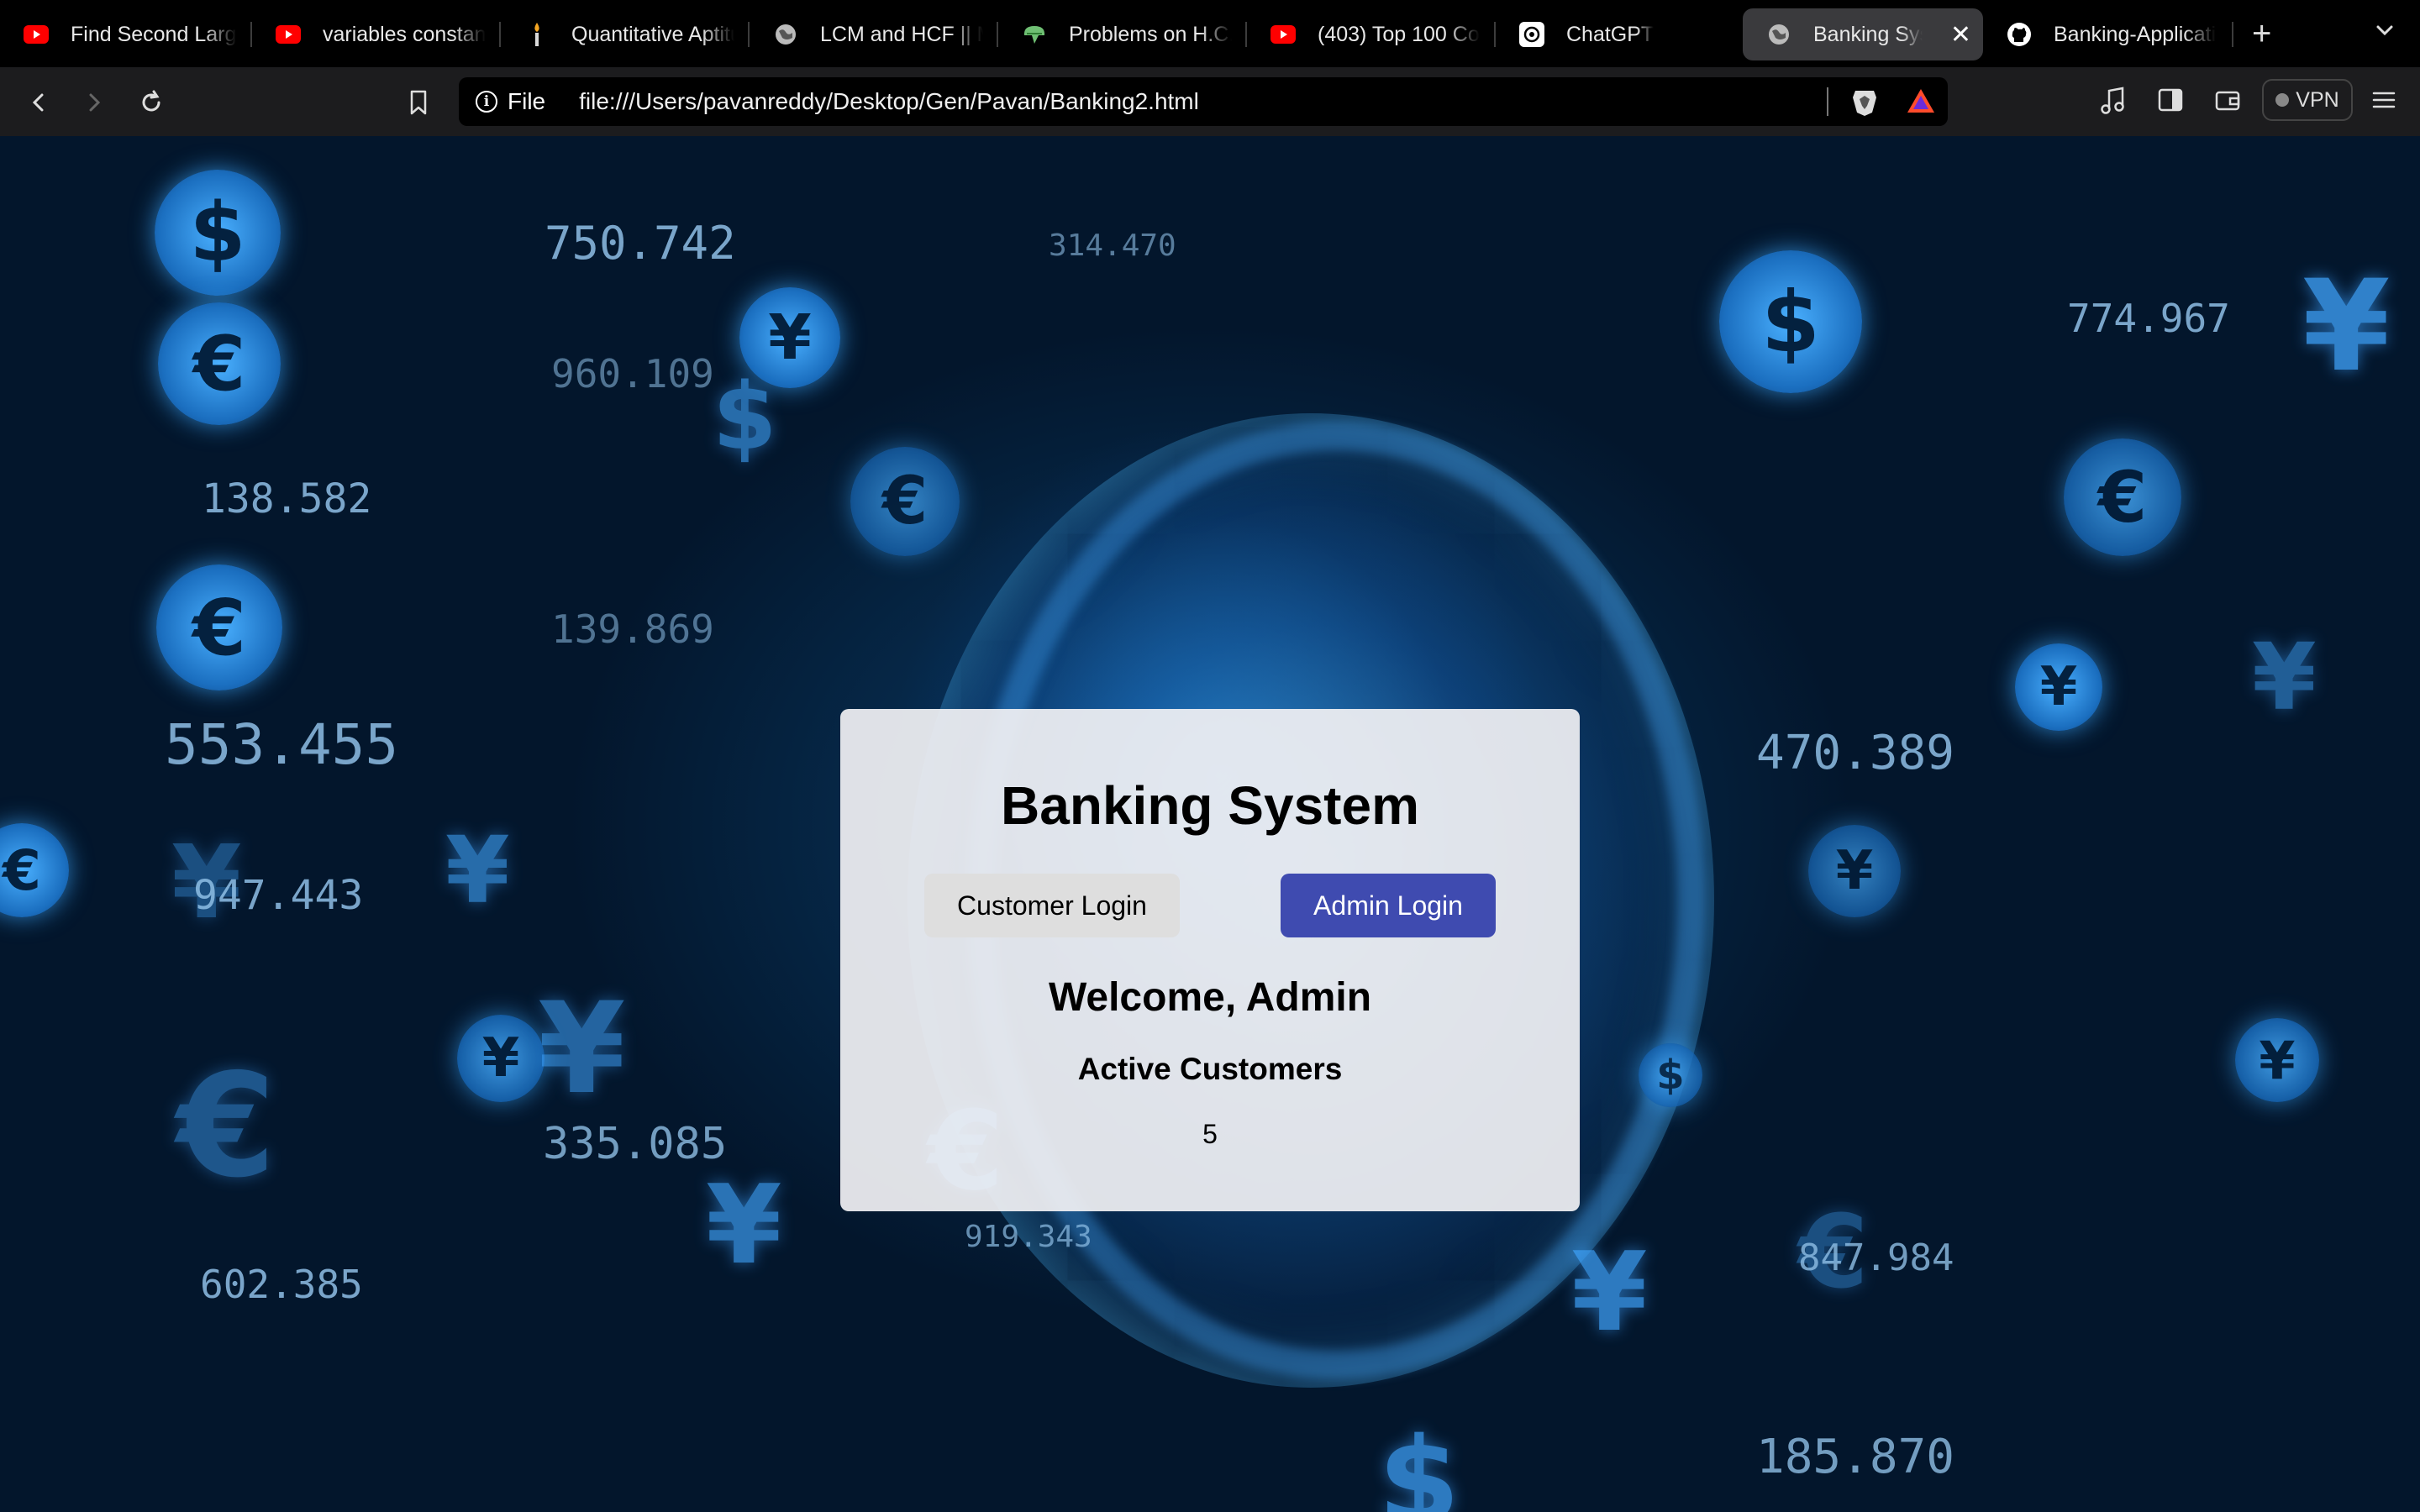 The image size is (2420, 1512). What do you see at coordinates (281, 1284) in the screenshot?
I see `background-number: 602.385` at bounding box center [281, 1284].